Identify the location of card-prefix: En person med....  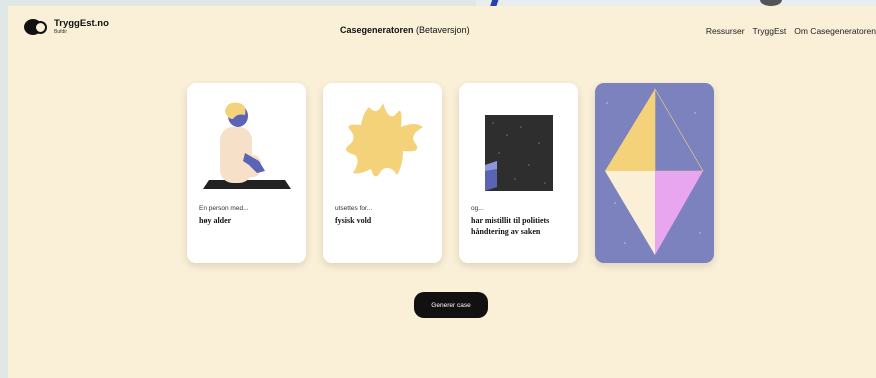
(224, 208).